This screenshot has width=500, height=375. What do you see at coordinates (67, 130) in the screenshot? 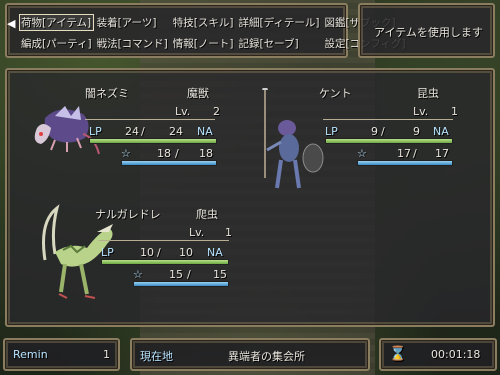
I see `dark-rat-sprite` at bounding box center [67, 130].